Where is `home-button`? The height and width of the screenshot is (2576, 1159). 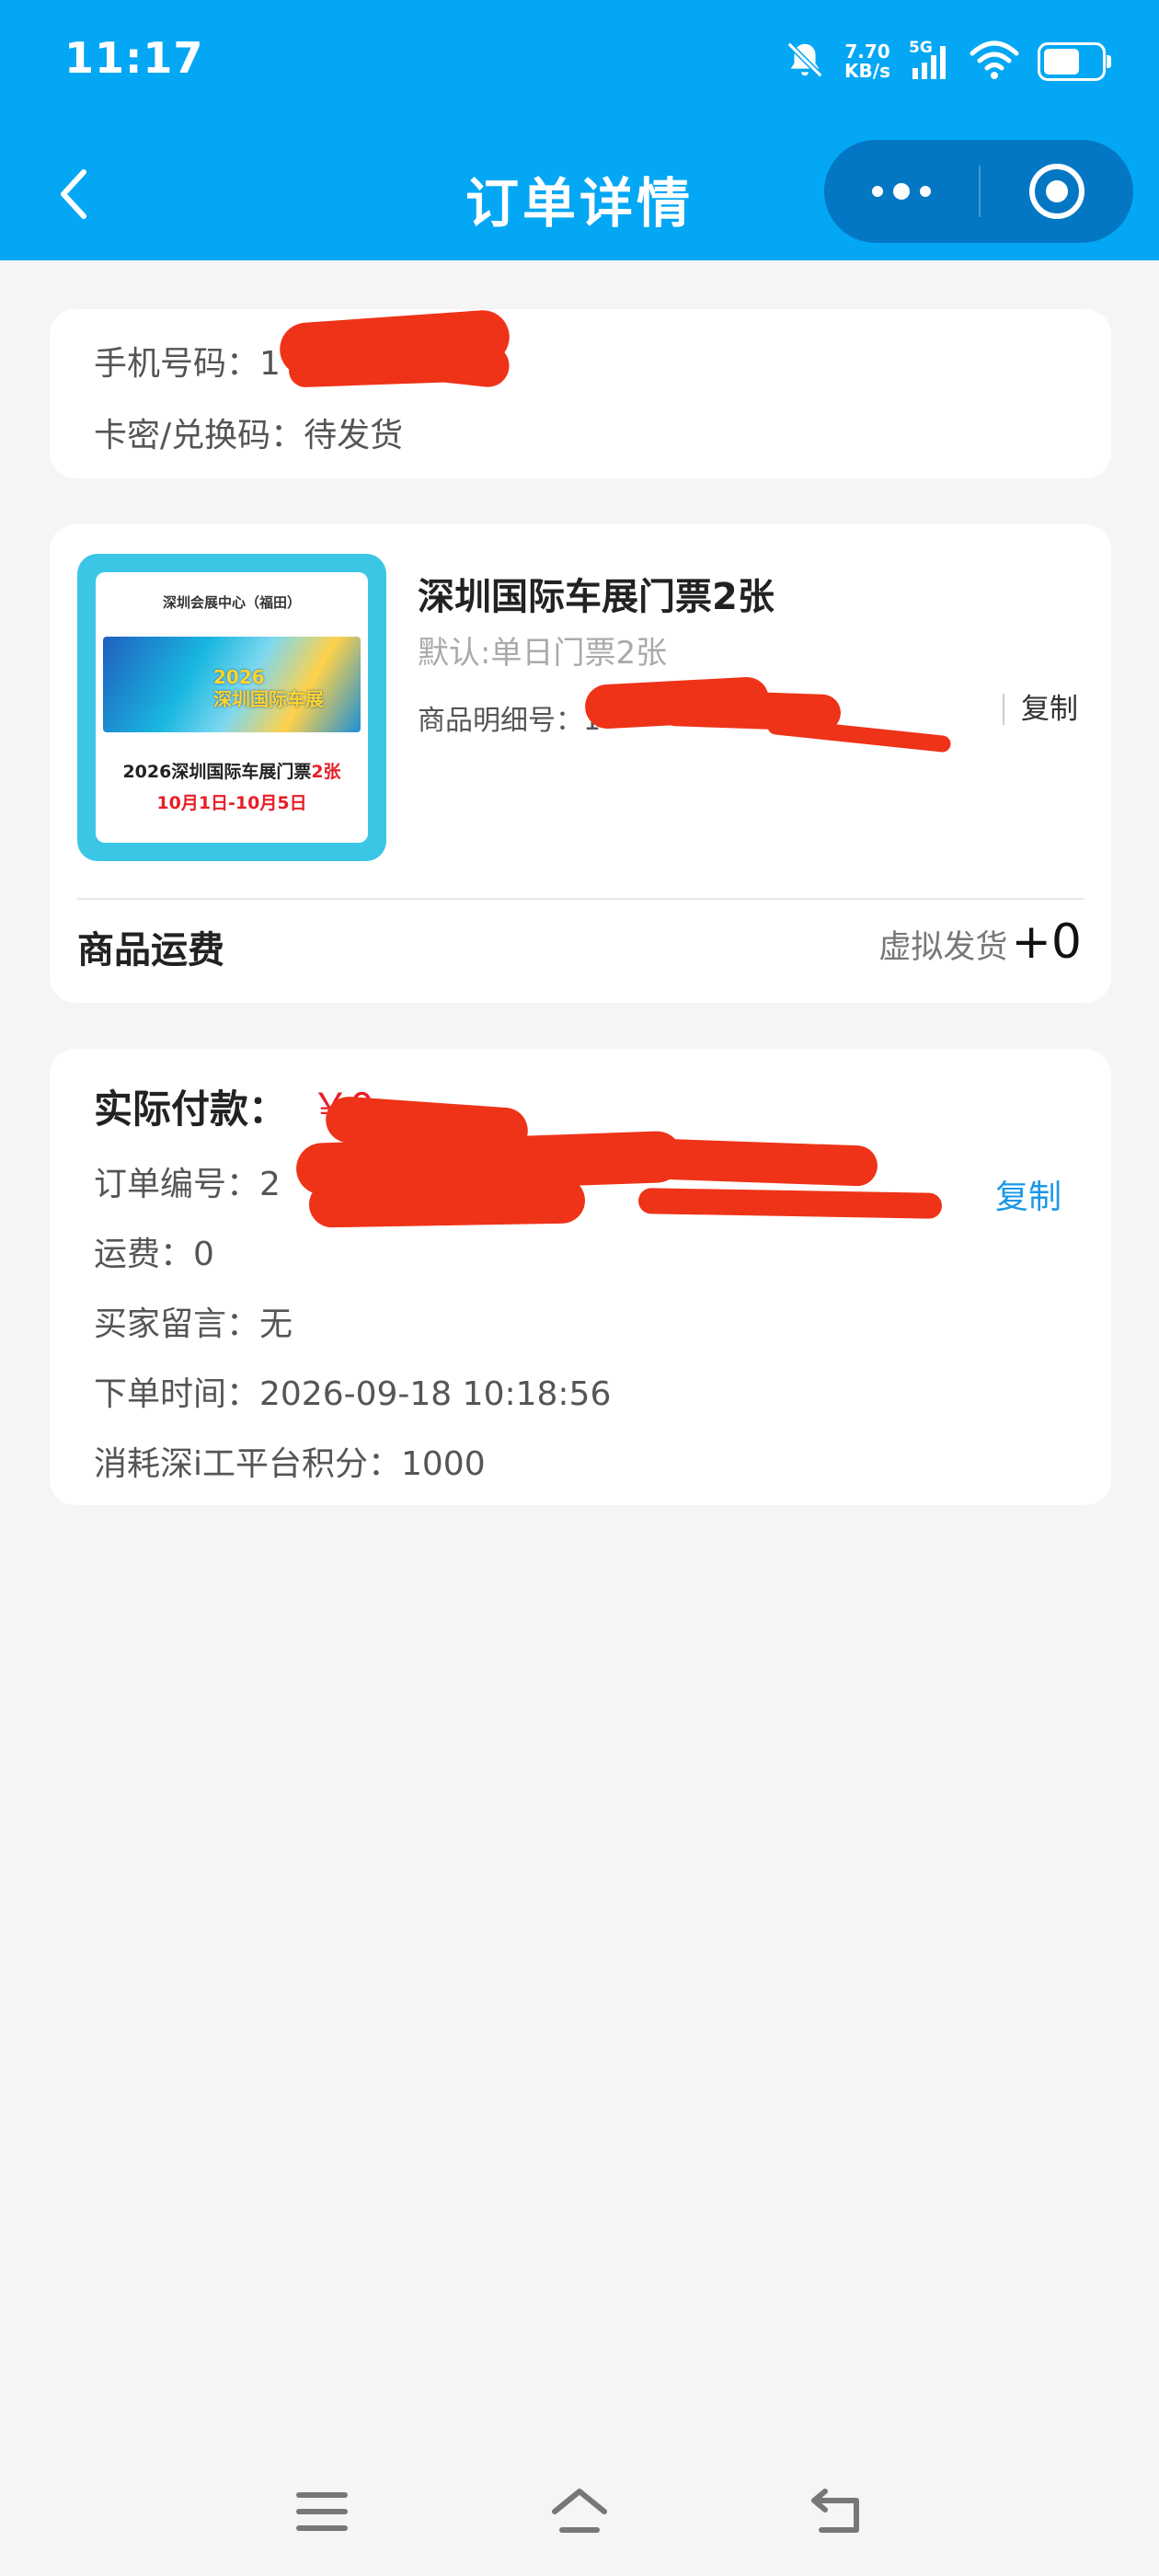 home-button is located at coordinates (579, 2512).